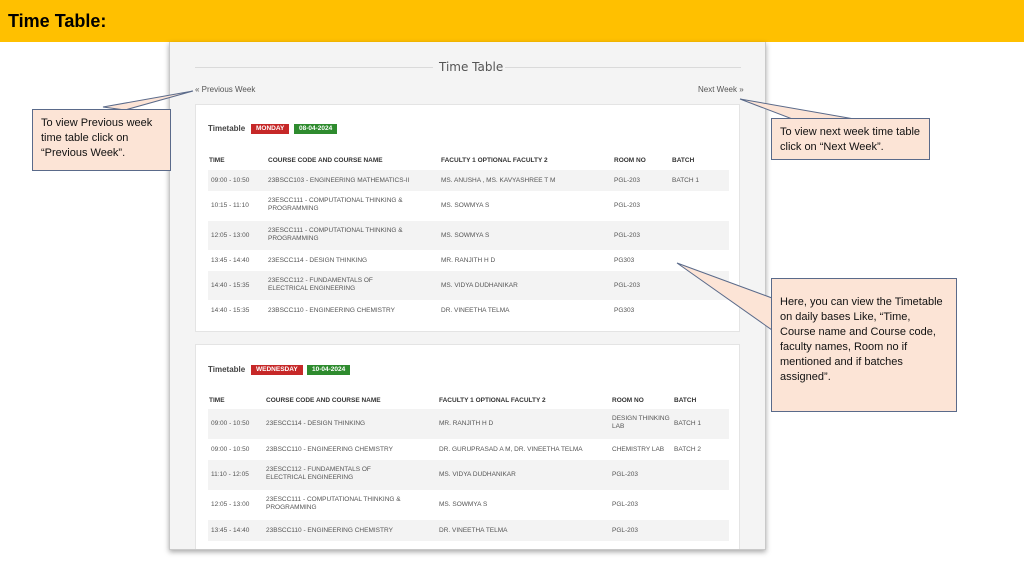 The height and width of the screenshot is (575, 1024). What do you see at coordinates (339, 180) in the screenshot?
I see `cell-course: 23BSCC103 - ENGINEERING MATHEMATICS-II` at bounding box center [339, 180].